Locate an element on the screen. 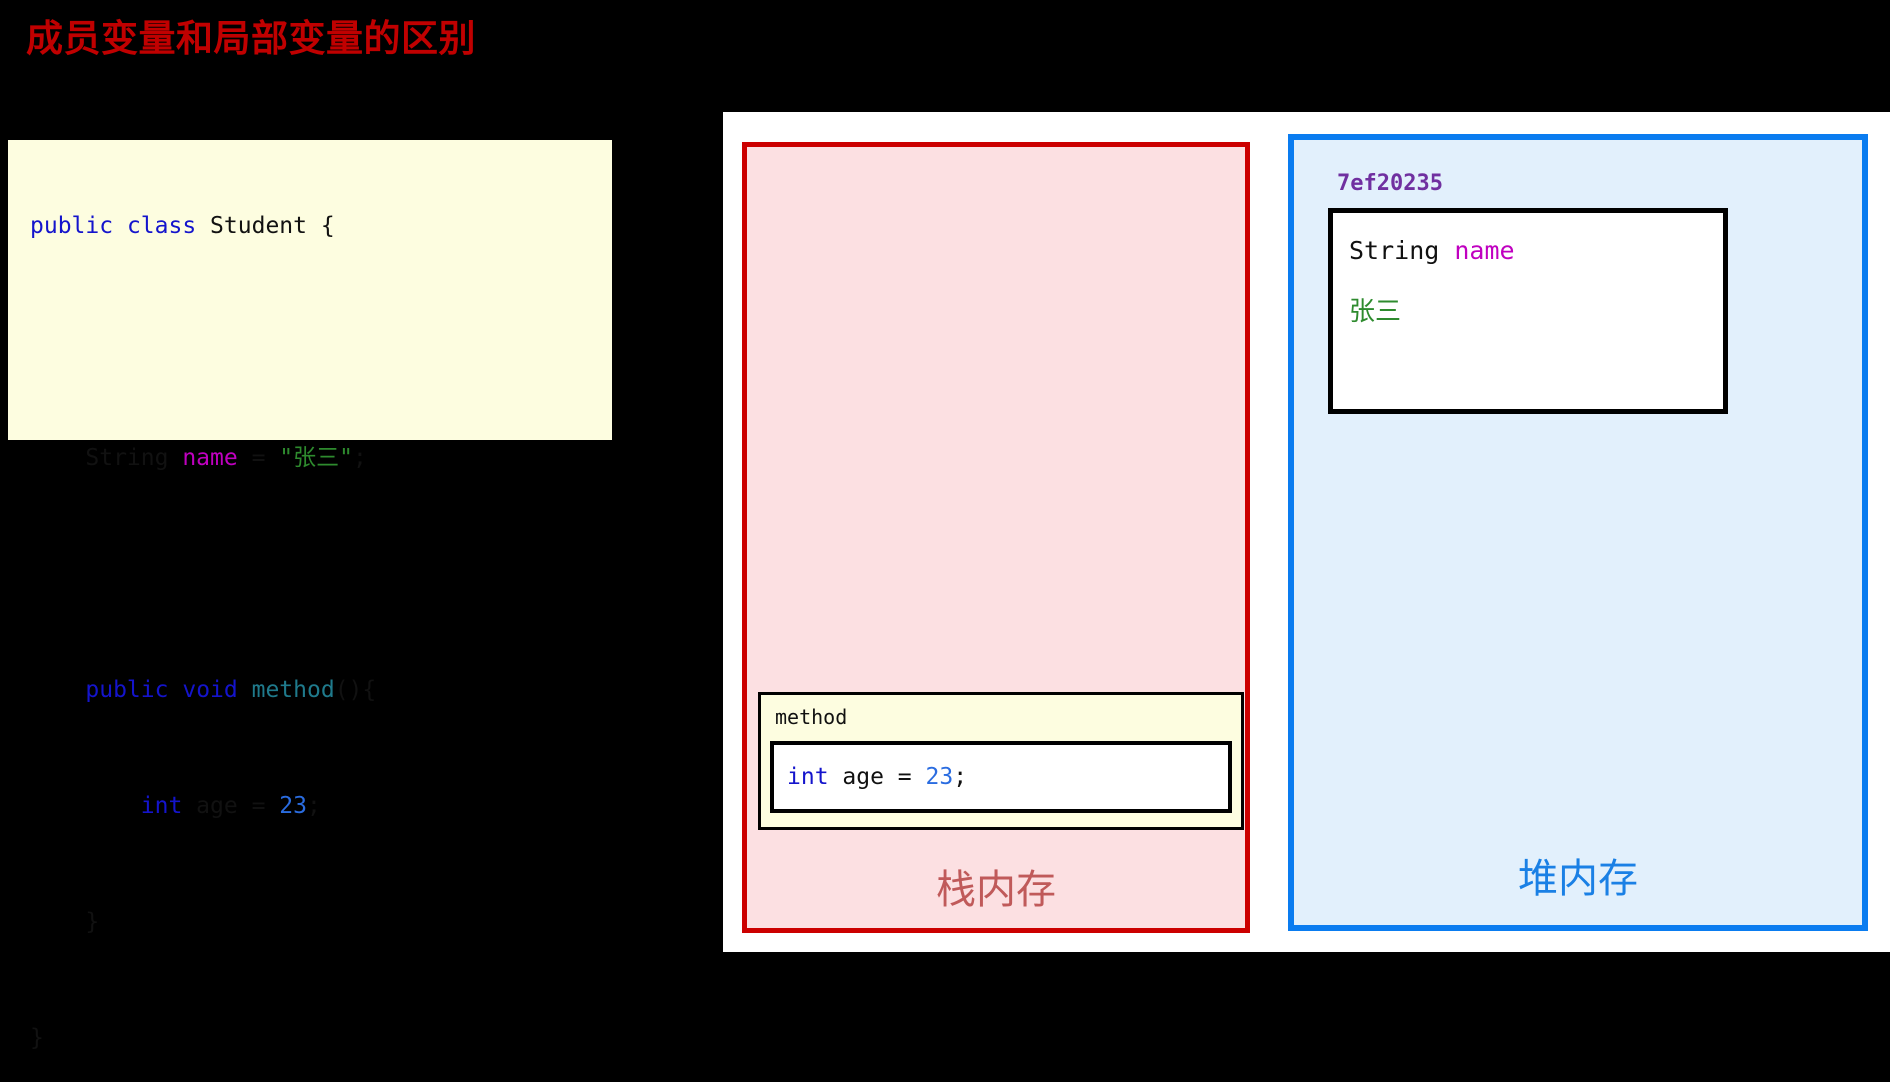 This screenshot has width=1890, height=1082. local-var-keyword: int is located at coordinates (808, 777).